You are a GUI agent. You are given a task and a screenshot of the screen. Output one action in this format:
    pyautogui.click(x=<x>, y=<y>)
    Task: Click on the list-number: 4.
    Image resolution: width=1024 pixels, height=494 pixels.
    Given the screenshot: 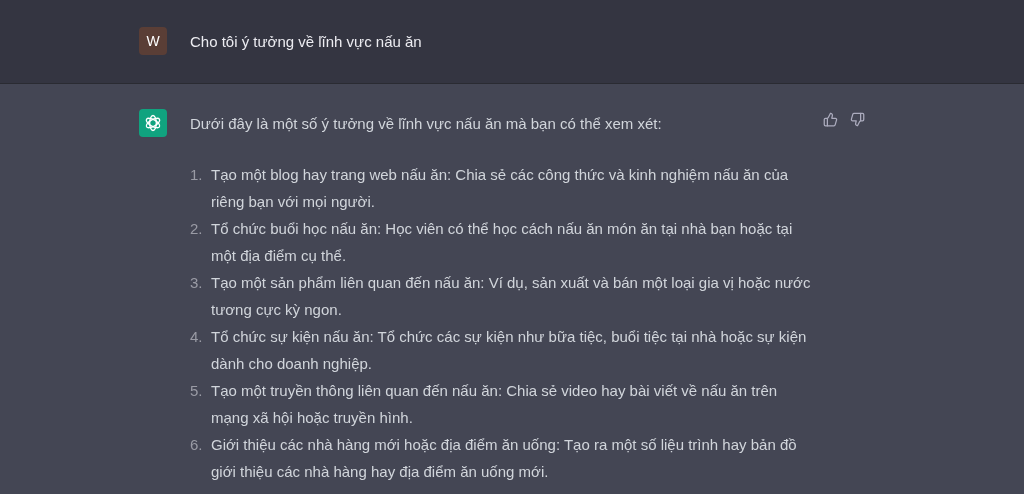 What is the action you would take?
    pyautogui.click(x=197, y=336)
    